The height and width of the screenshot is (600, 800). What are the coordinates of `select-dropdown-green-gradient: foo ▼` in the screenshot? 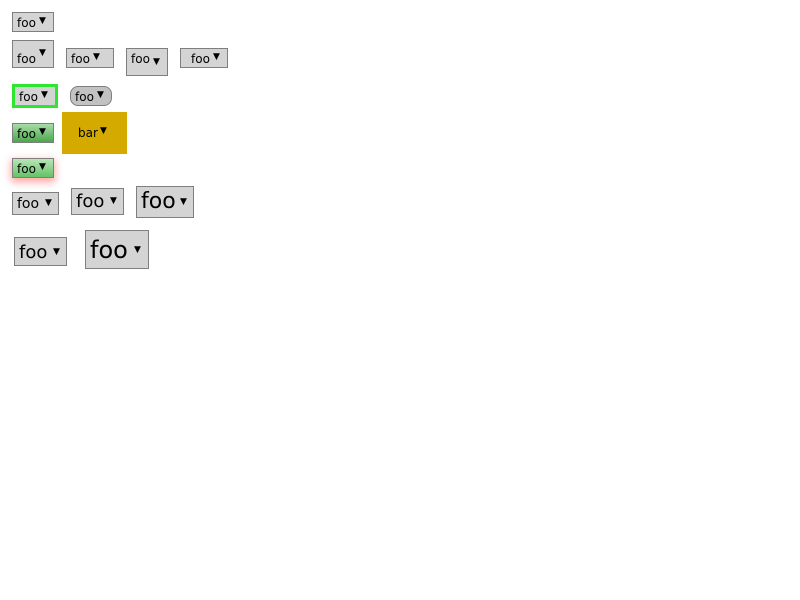 It's located at (33, 133).